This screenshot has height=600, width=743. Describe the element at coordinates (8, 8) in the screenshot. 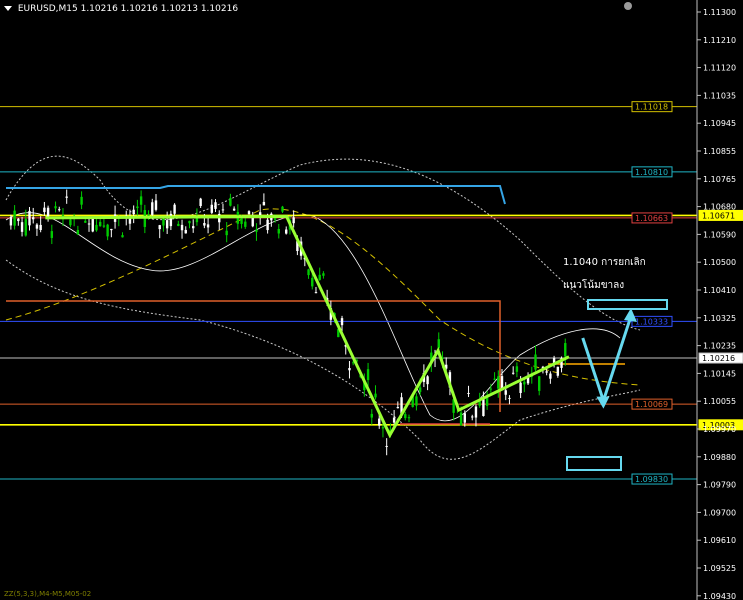

I see `chart-menu-icon` at that location.